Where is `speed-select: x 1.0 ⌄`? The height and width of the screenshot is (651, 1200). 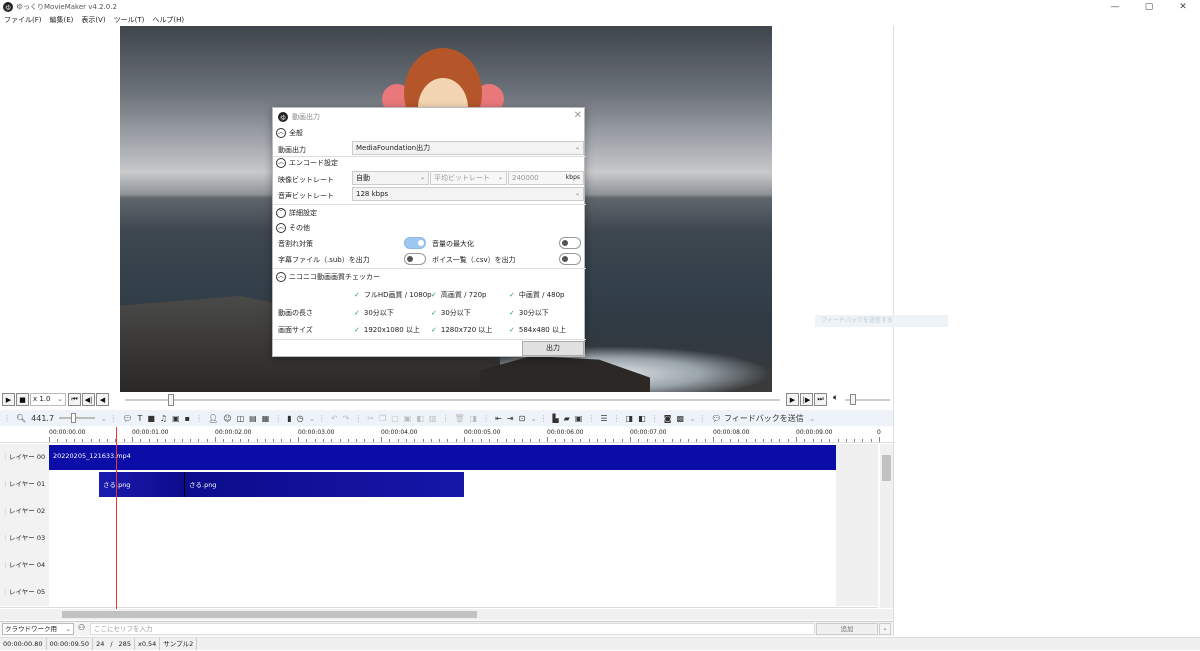 speed-select: x 1.0 ⌄ is located at coordinates (48, 399).